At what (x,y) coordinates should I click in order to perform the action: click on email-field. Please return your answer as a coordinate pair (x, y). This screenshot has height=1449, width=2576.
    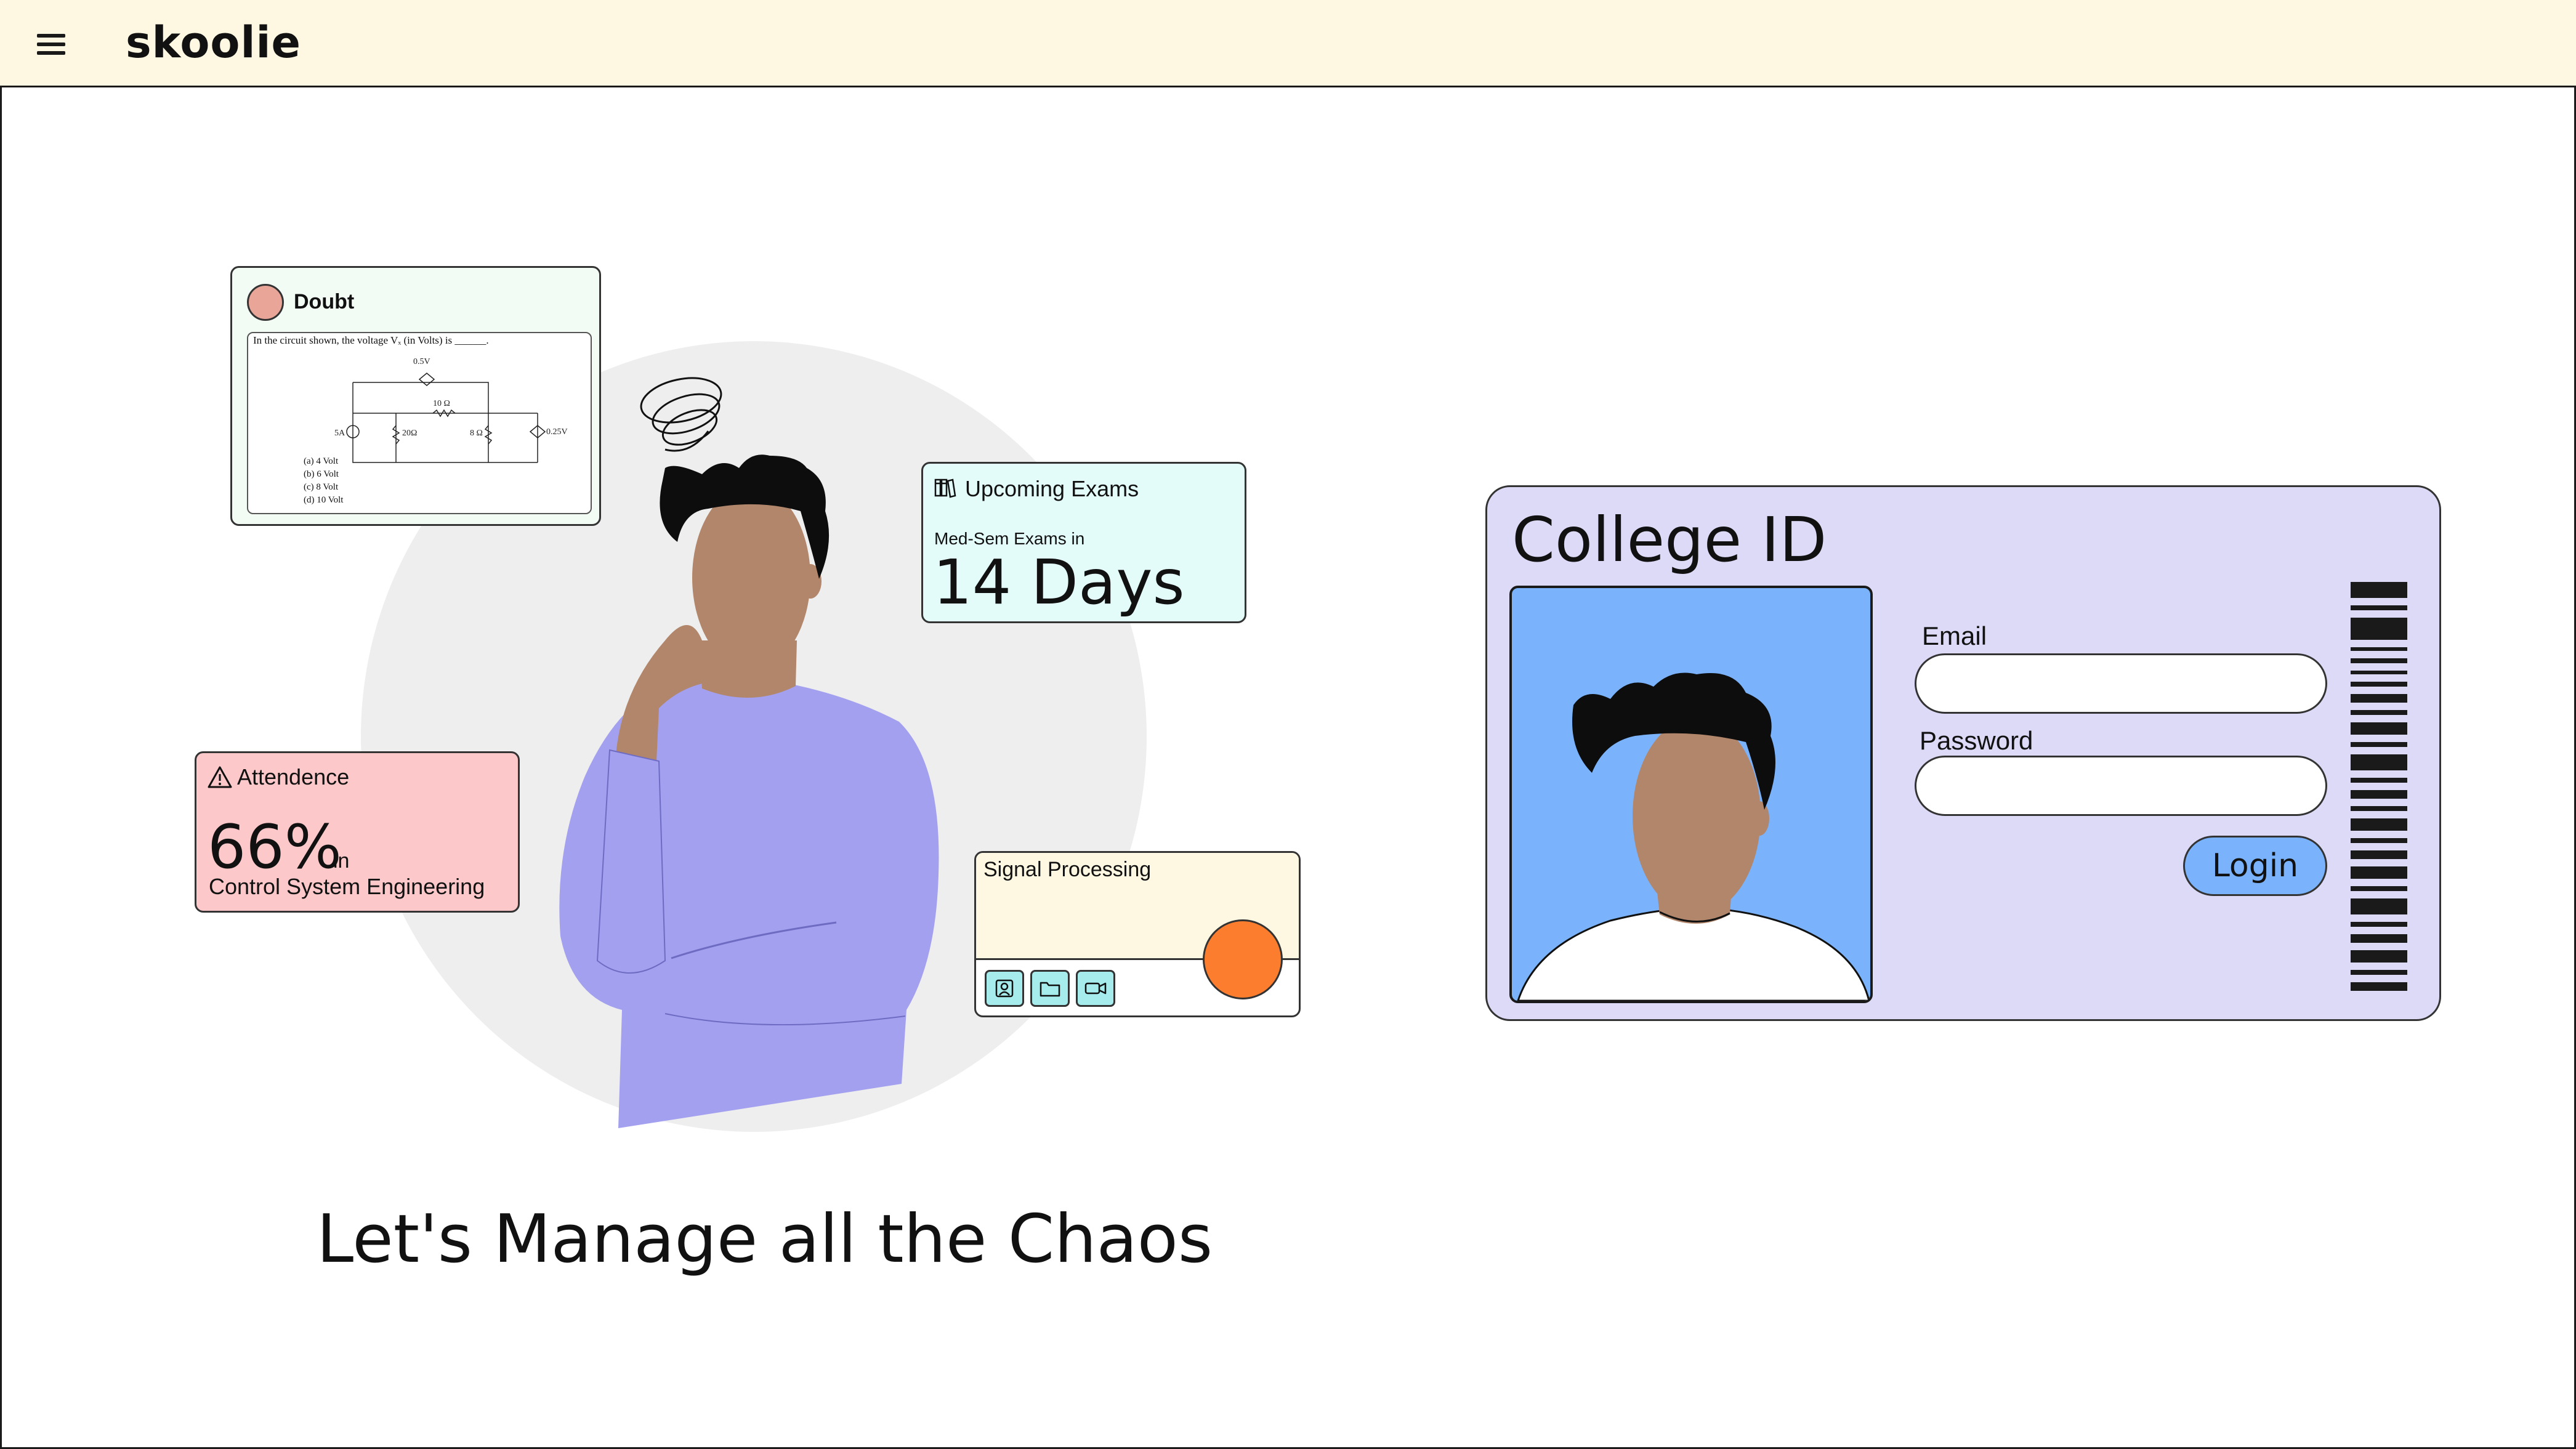
    Looking at the image, I should click on (2121, 683).